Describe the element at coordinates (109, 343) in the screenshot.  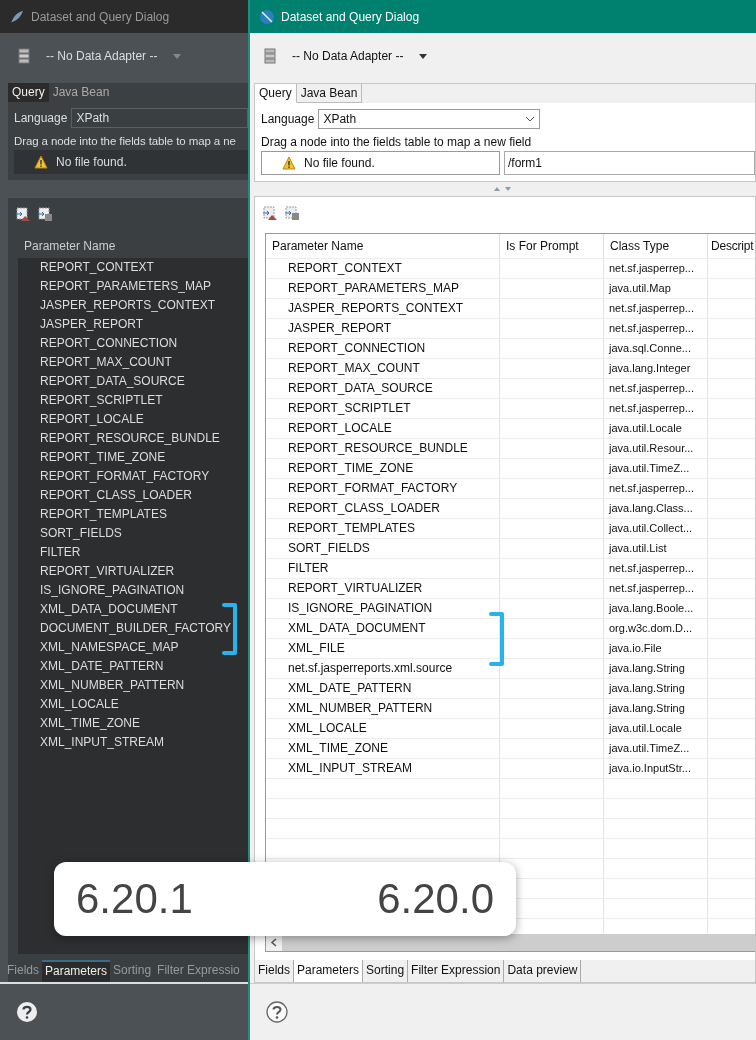
I see `table-cell-text: REPORT_CONNECTION` at that location.